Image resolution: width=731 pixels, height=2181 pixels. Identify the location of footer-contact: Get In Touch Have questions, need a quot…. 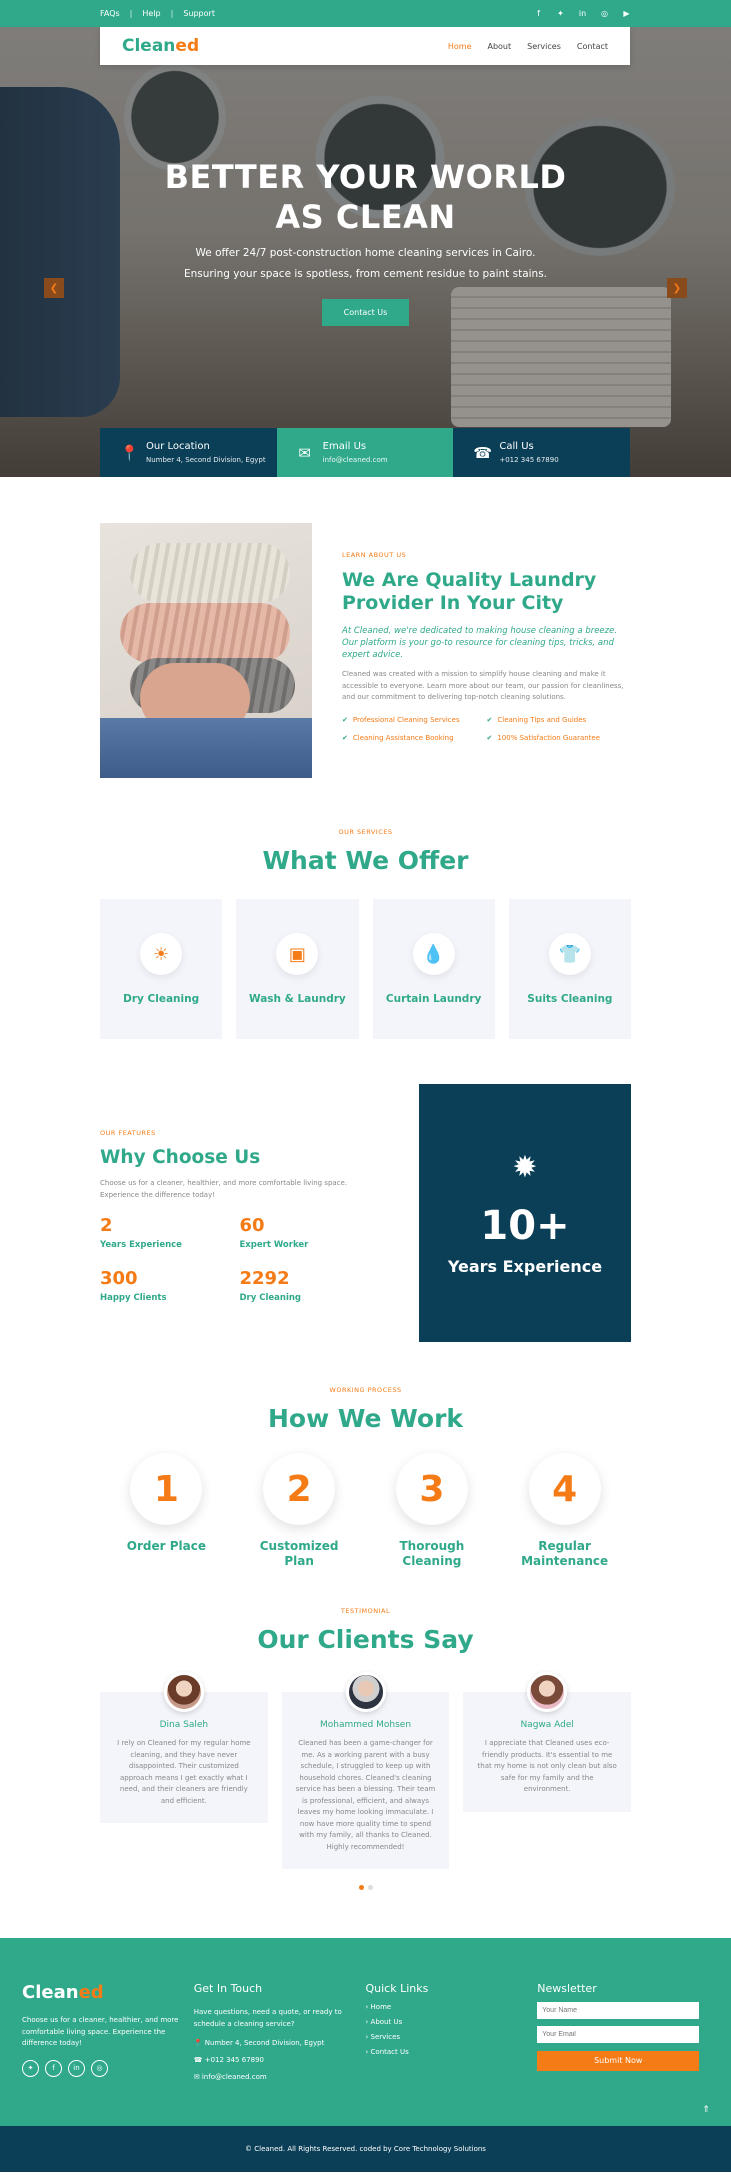
(267, 2031).